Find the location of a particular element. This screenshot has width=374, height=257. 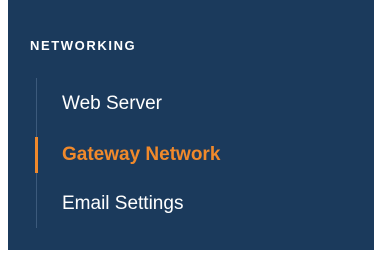

sidebar-item-gateway-network: Gateway Network is located at coordinates (185, 155).